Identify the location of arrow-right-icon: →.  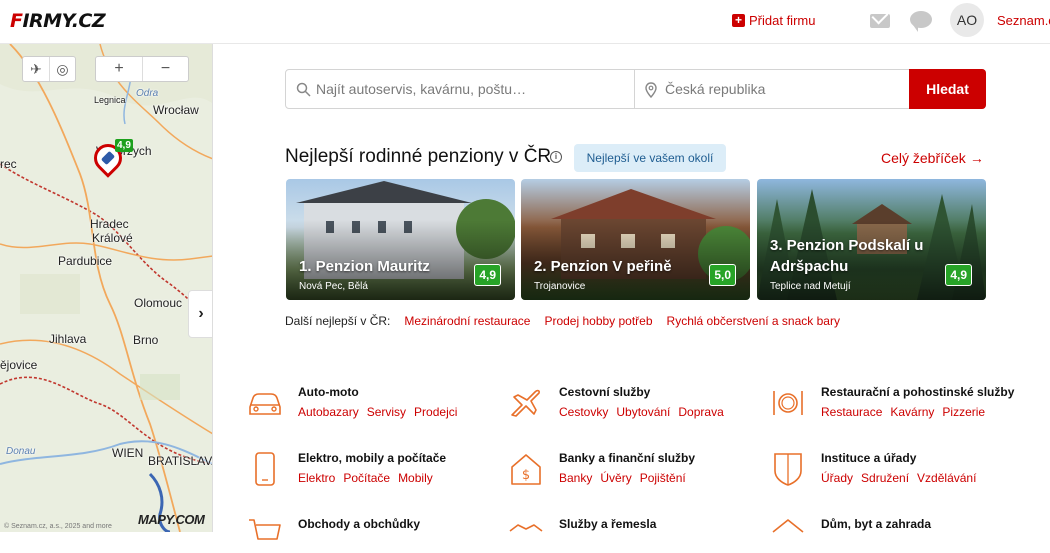
(976, 158).